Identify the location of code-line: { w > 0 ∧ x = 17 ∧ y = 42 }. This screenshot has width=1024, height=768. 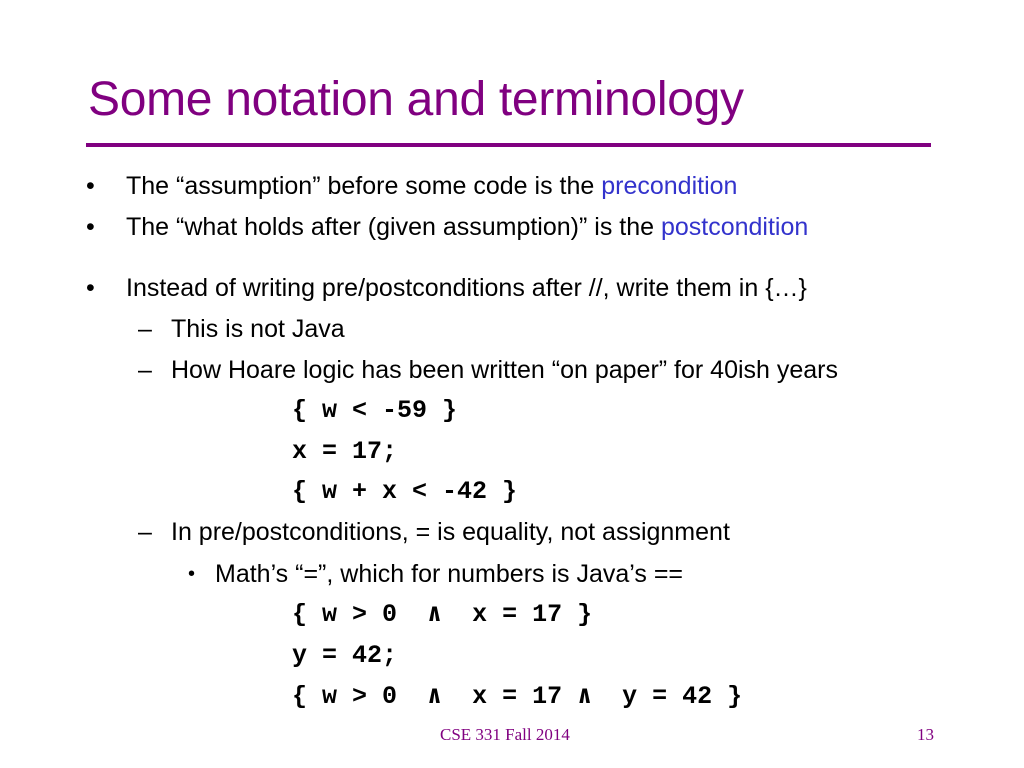
(517, 696).